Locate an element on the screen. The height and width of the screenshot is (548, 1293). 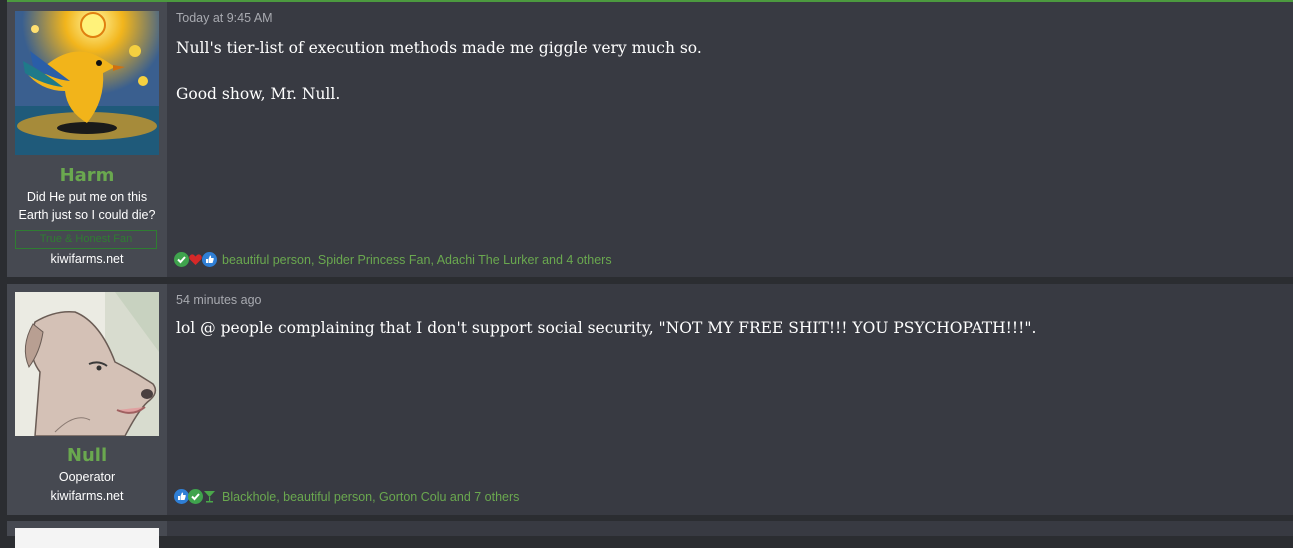
post-body-line: Good show, Mr. Null. is located at coordinates (258, 94).